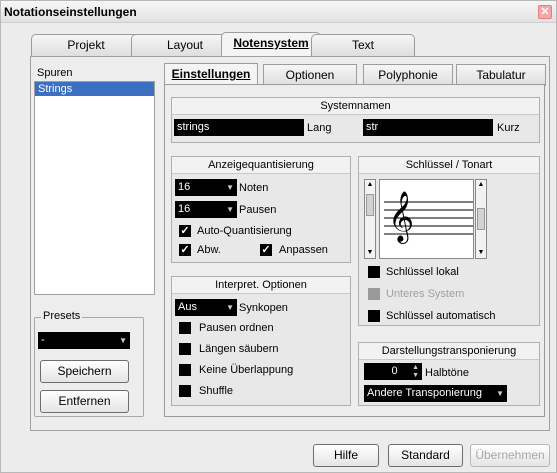 The height and width of the screenshot is (473, 557). Describe the element at coordinates (261, 341) in the screenshot. I see `interpret-options-section: Interpret. Optionen` at that location.